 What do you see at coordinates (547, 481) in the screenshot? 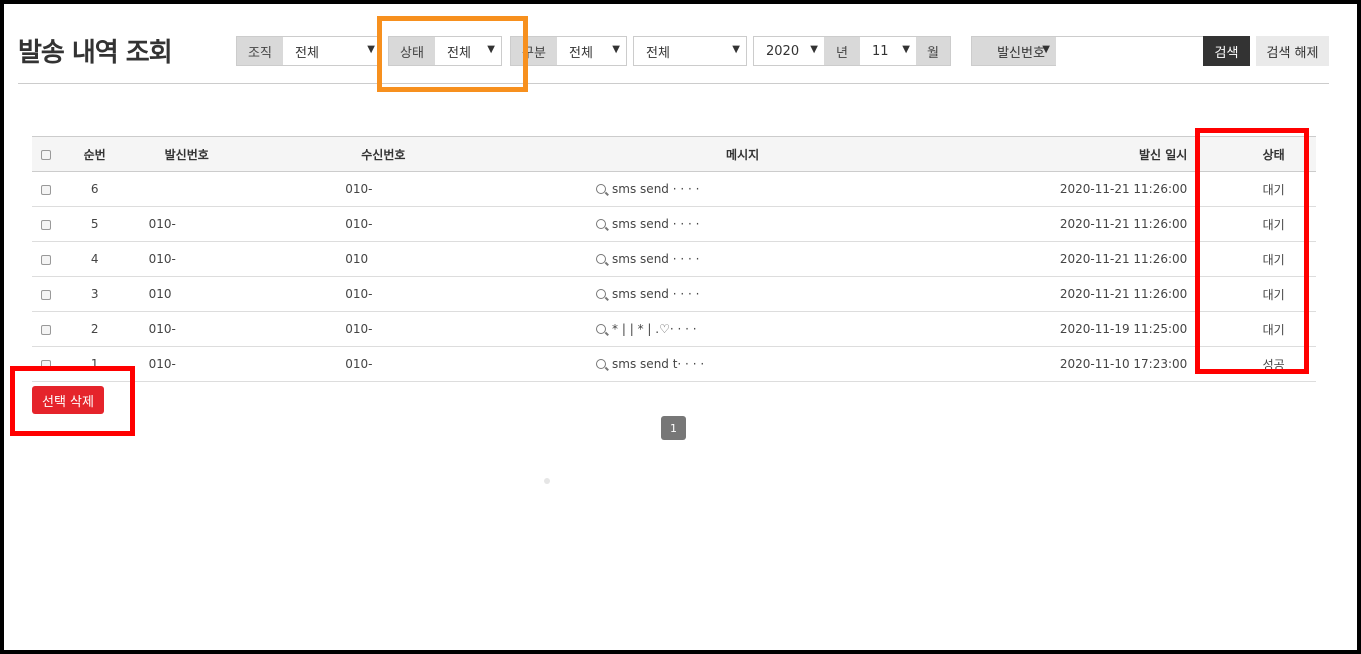
I see `loading-dot` at bounding box center [547, 481].